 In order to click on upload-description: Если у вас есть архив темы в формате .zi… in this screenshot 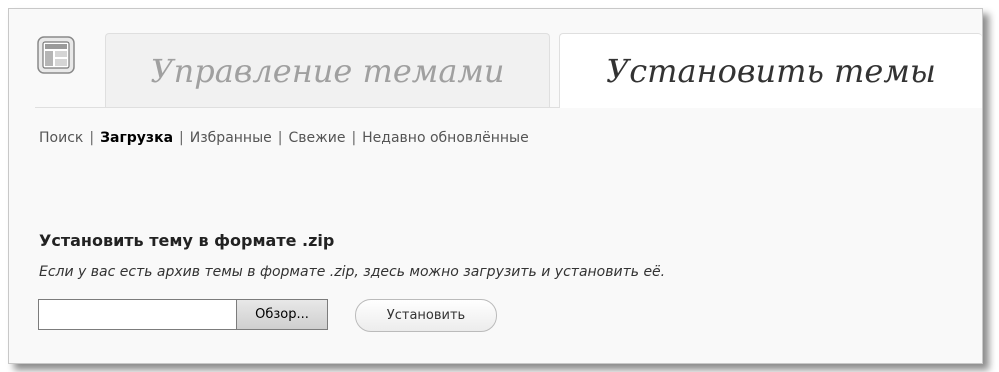, I will do `click(352, 272)`.